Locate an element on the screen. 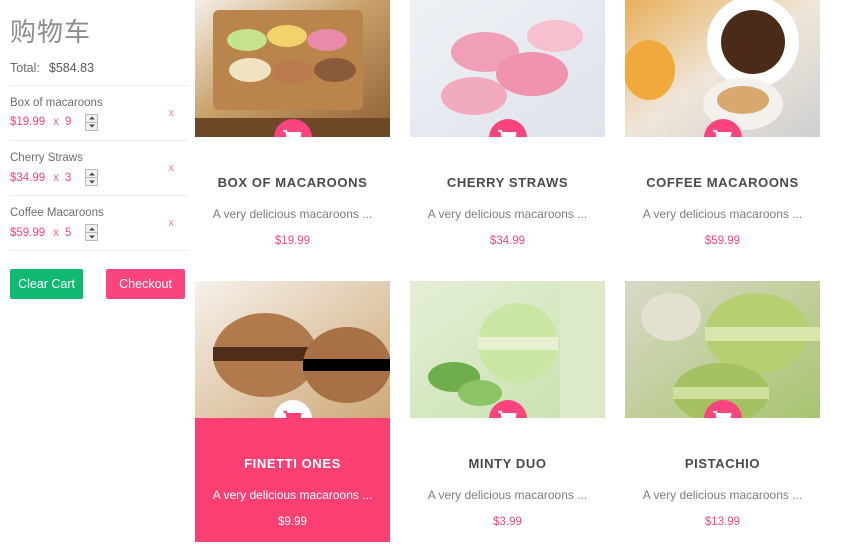  divider is located at coordinates (99, 251).